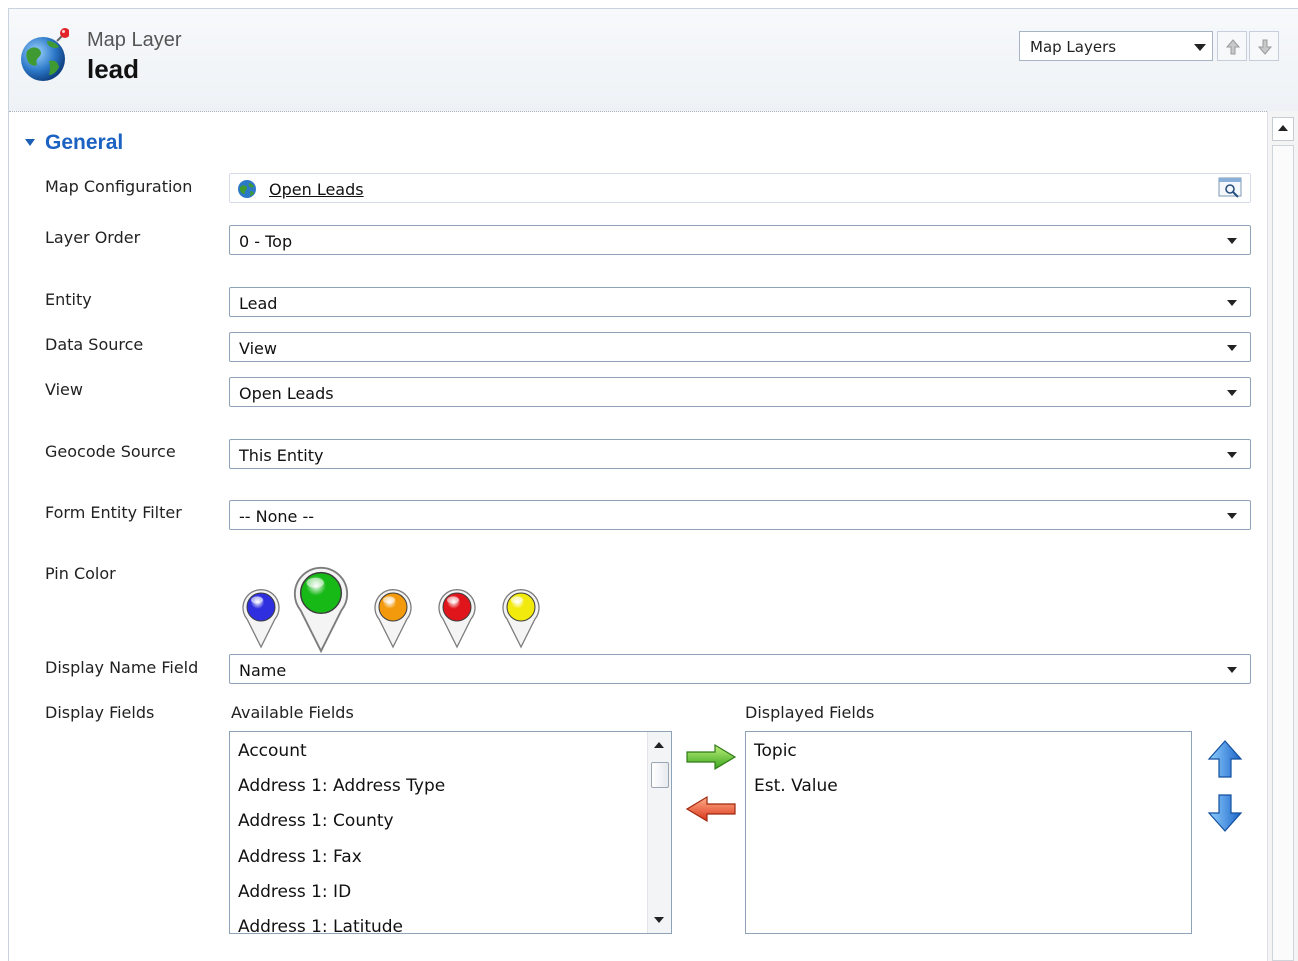 The image size is (1298, 961). What do you see at coordinates (100, 712) in the screenshot?
I see `display-fields-label: Display Fields` at bounding box center [100, 712].